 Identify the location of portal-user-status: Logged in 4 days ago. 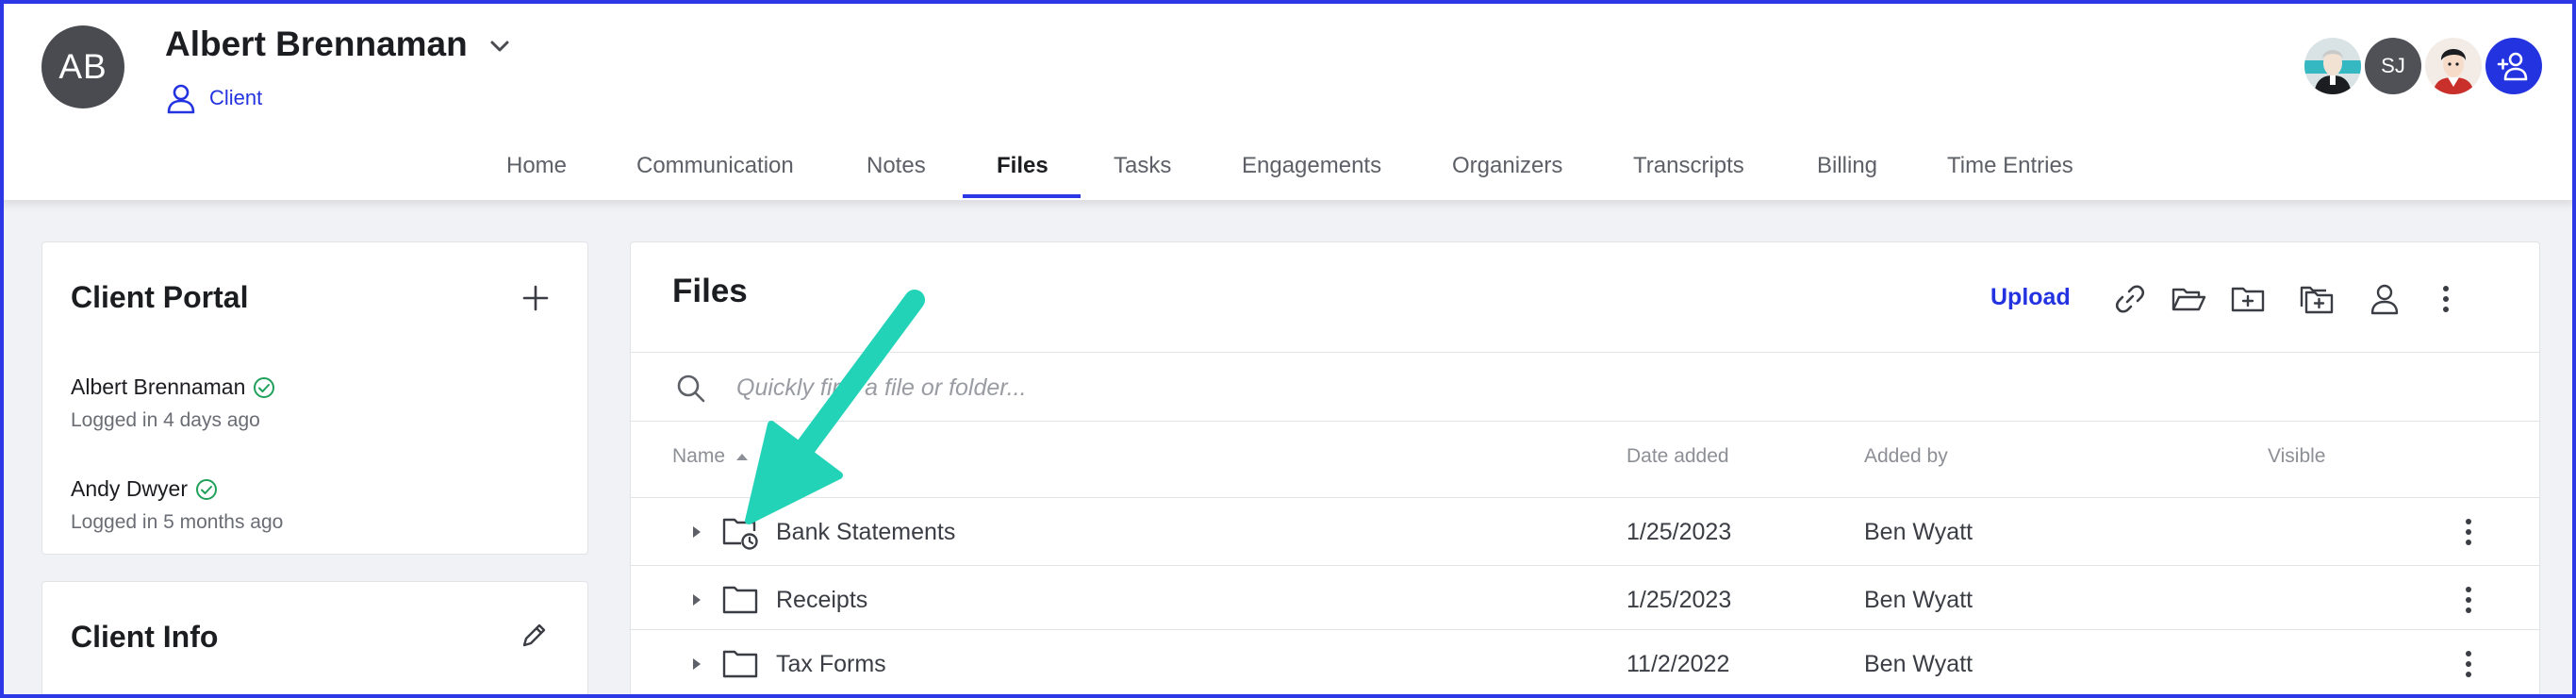
(165, 420).